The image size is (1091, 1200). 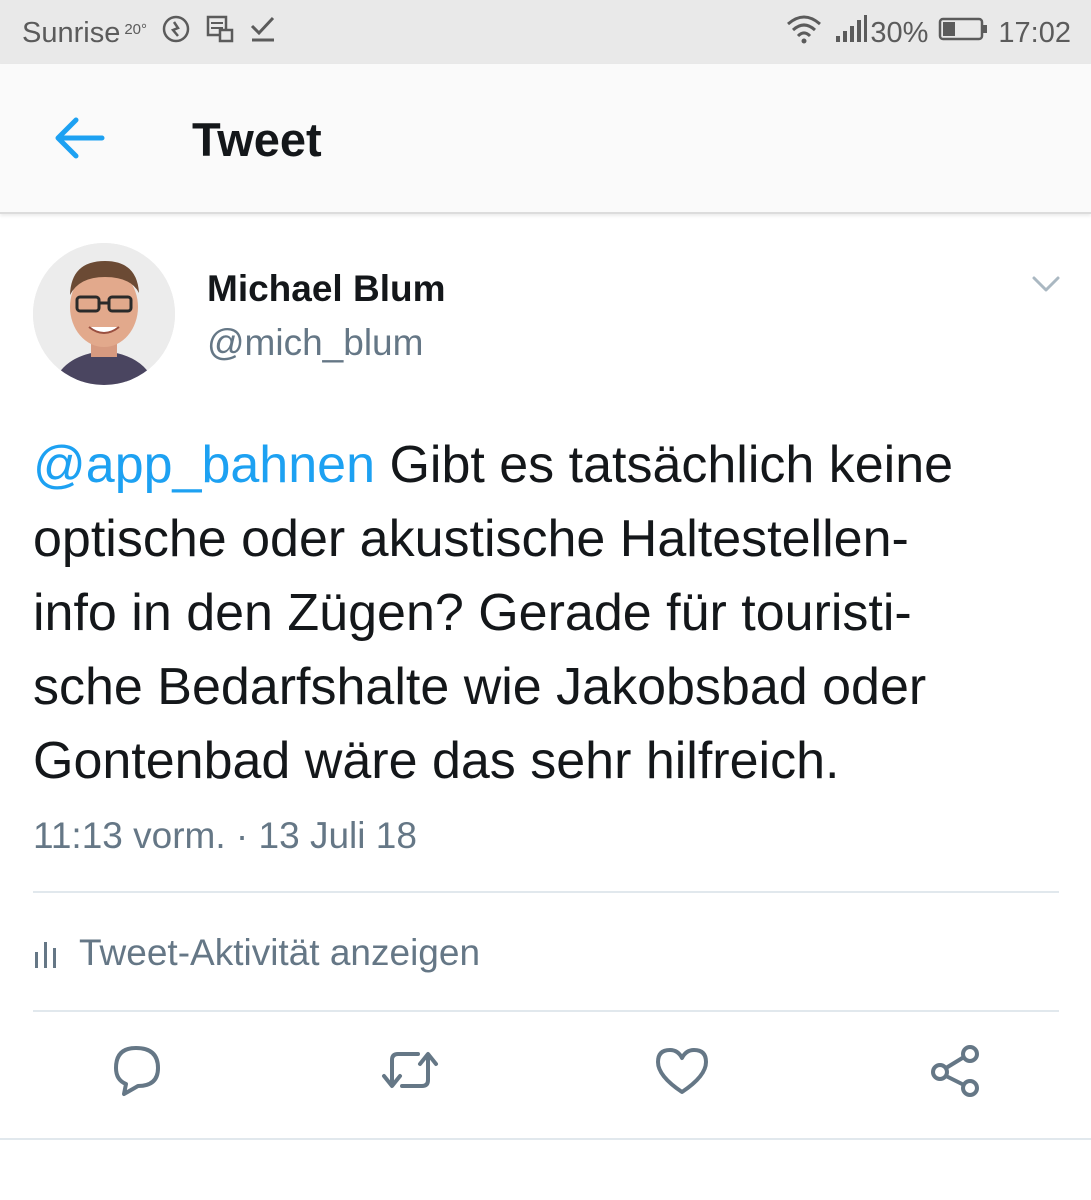 What do you see at coordinates (136, 29) in the screenshot?
I see `temperature: 20°` at bounding box center [136, 29].